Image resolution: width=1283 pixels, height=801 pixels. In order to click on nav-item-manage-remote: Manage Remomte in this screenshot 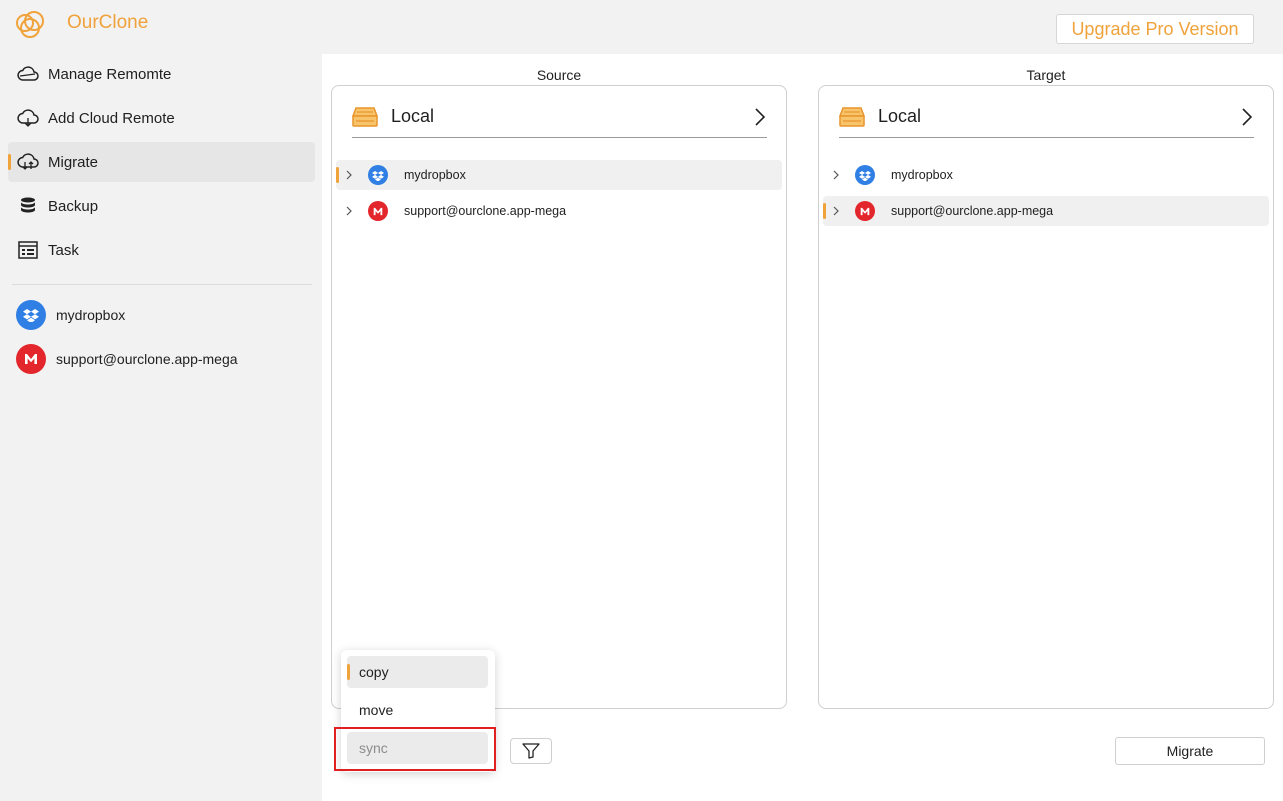, I will do `click(161, 74)`.